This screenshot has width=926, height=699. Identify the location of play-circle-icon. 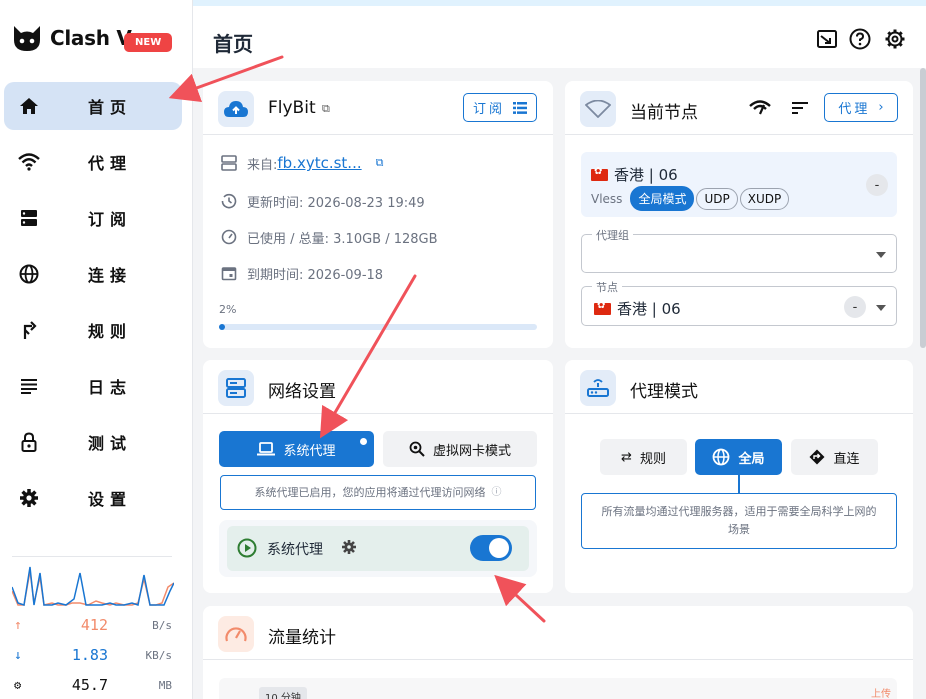
(247, 550).